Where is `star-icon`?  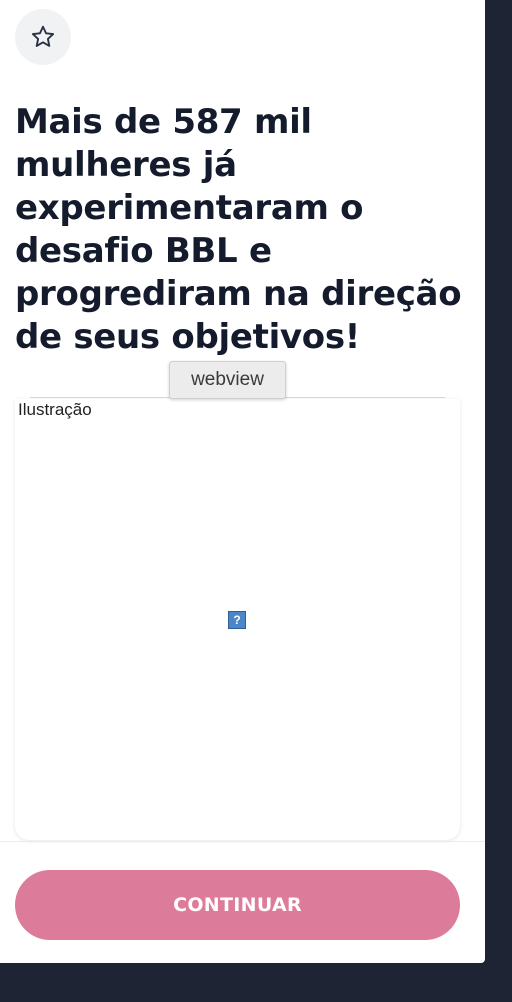 star-icon is located at coordinates (43, 36).